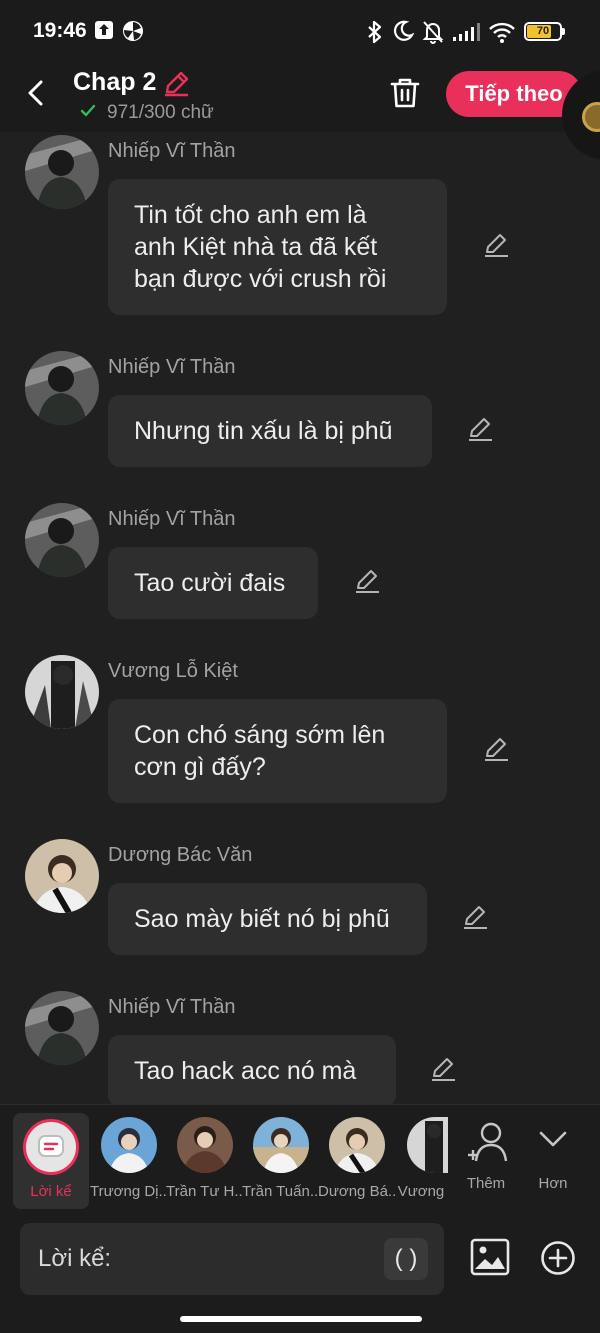 The width and height of the screenshot is (600, 1333). What do you see at coordinates (232, 1259) in the screenshot?
I see `narration-input: Lời kể: ( )` at bounding box center [232, 1259].